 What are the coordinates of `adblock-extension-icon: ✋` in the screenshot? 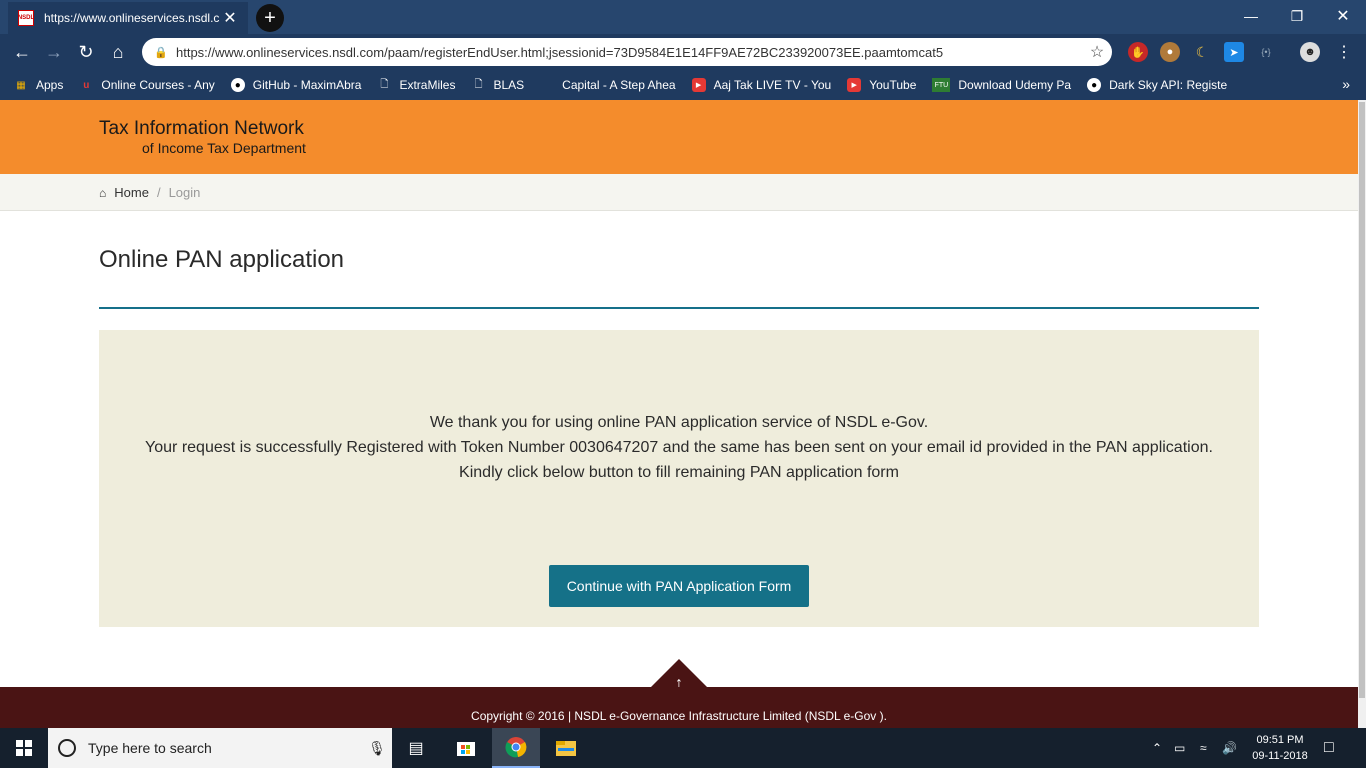 It's located at (1138, 52).